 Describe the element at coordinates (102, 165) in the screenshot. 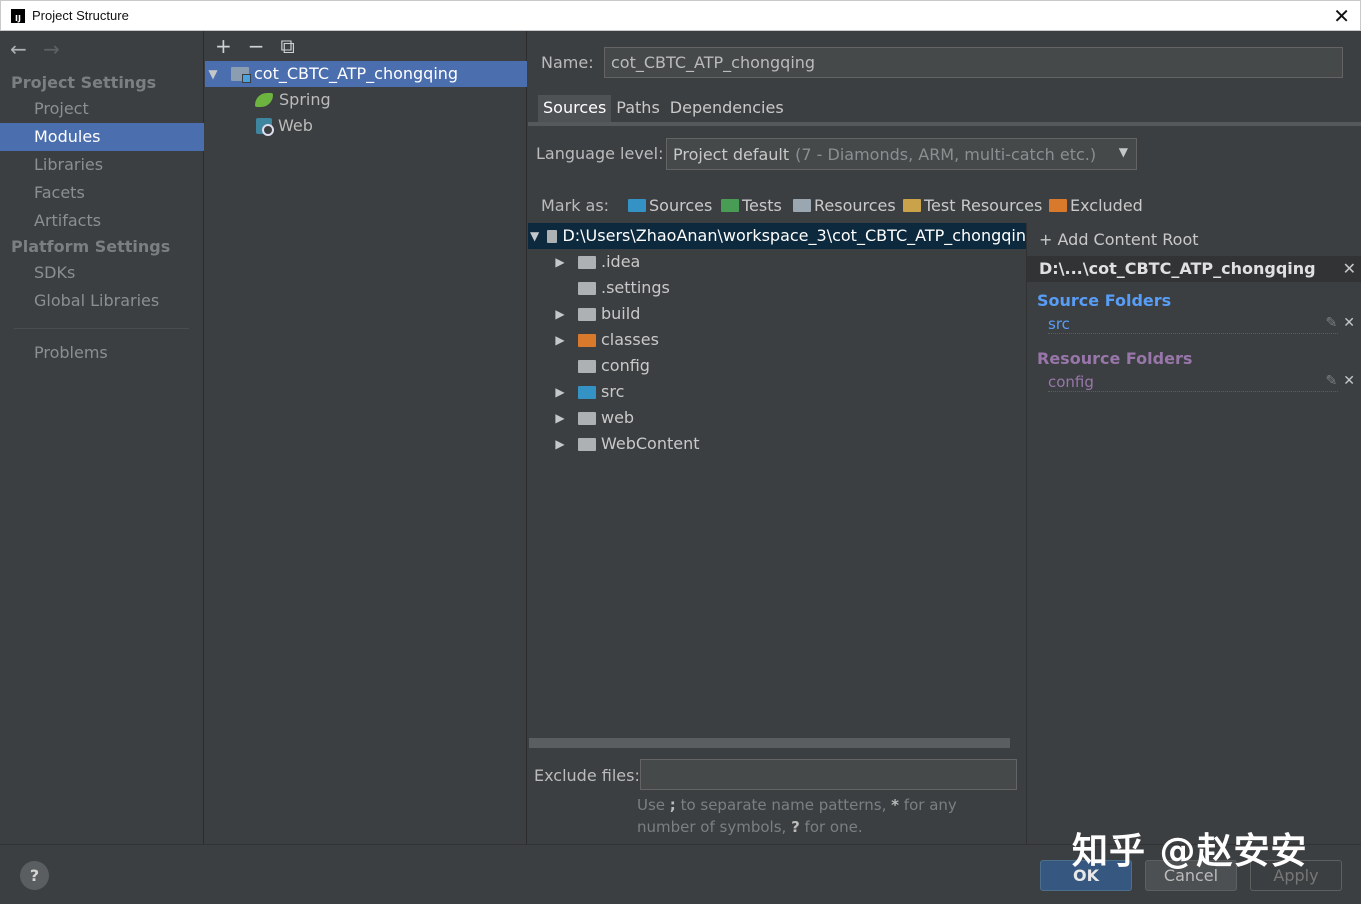

I see `nav-item-libraries: Libraries` at that location.